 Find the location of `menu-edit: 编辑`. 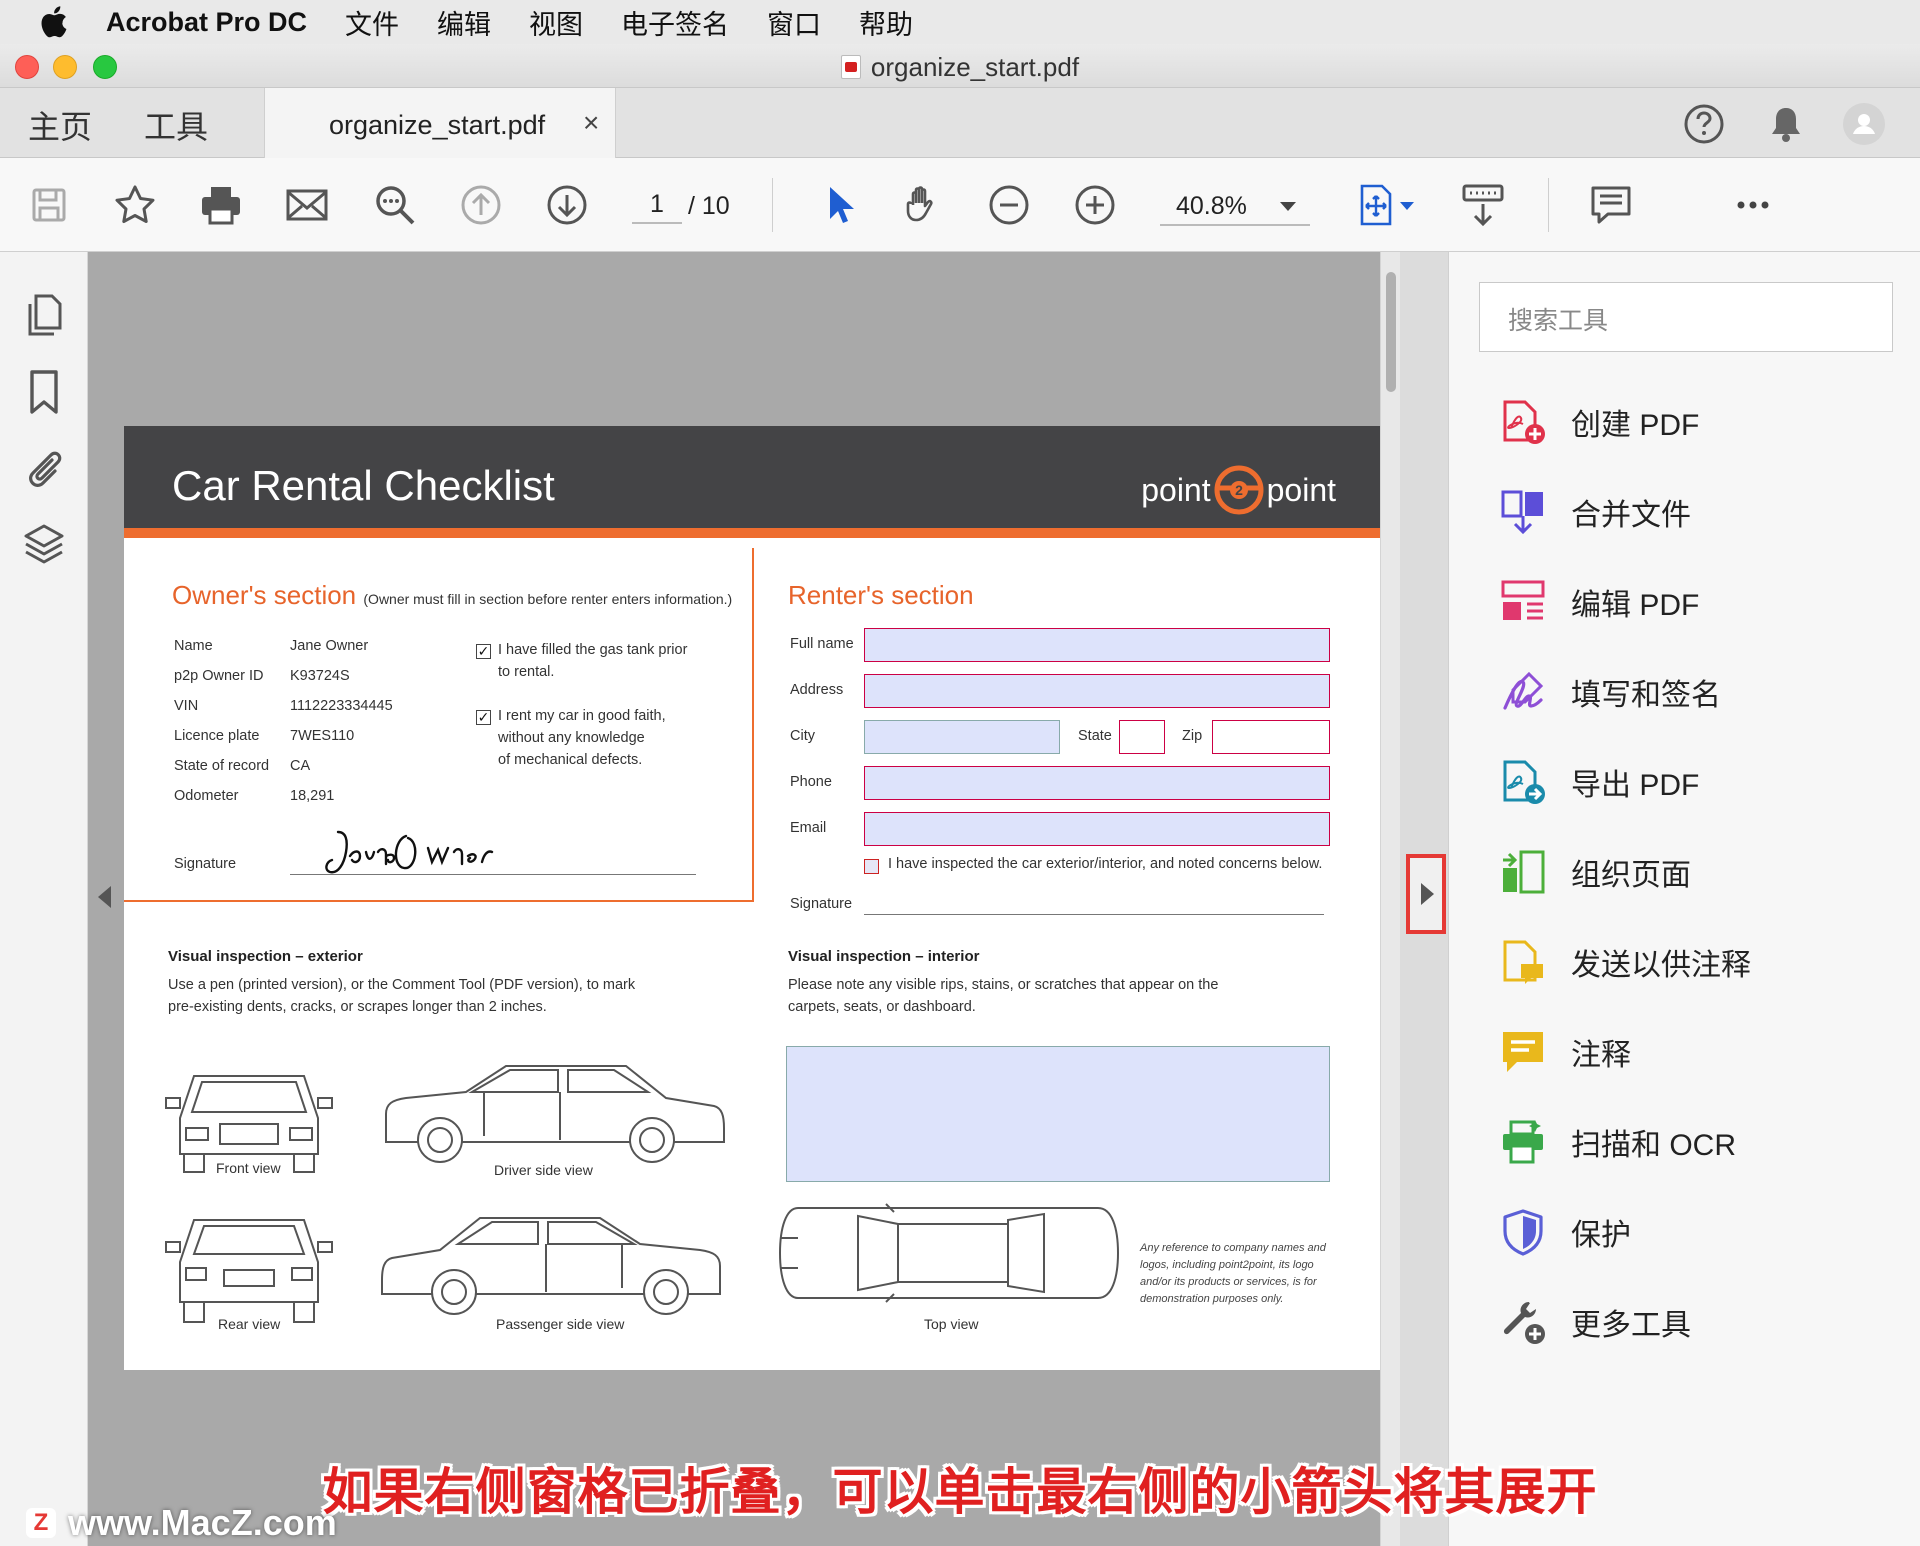

menu-edit: 编辑 is located at coordinates (464, 22).